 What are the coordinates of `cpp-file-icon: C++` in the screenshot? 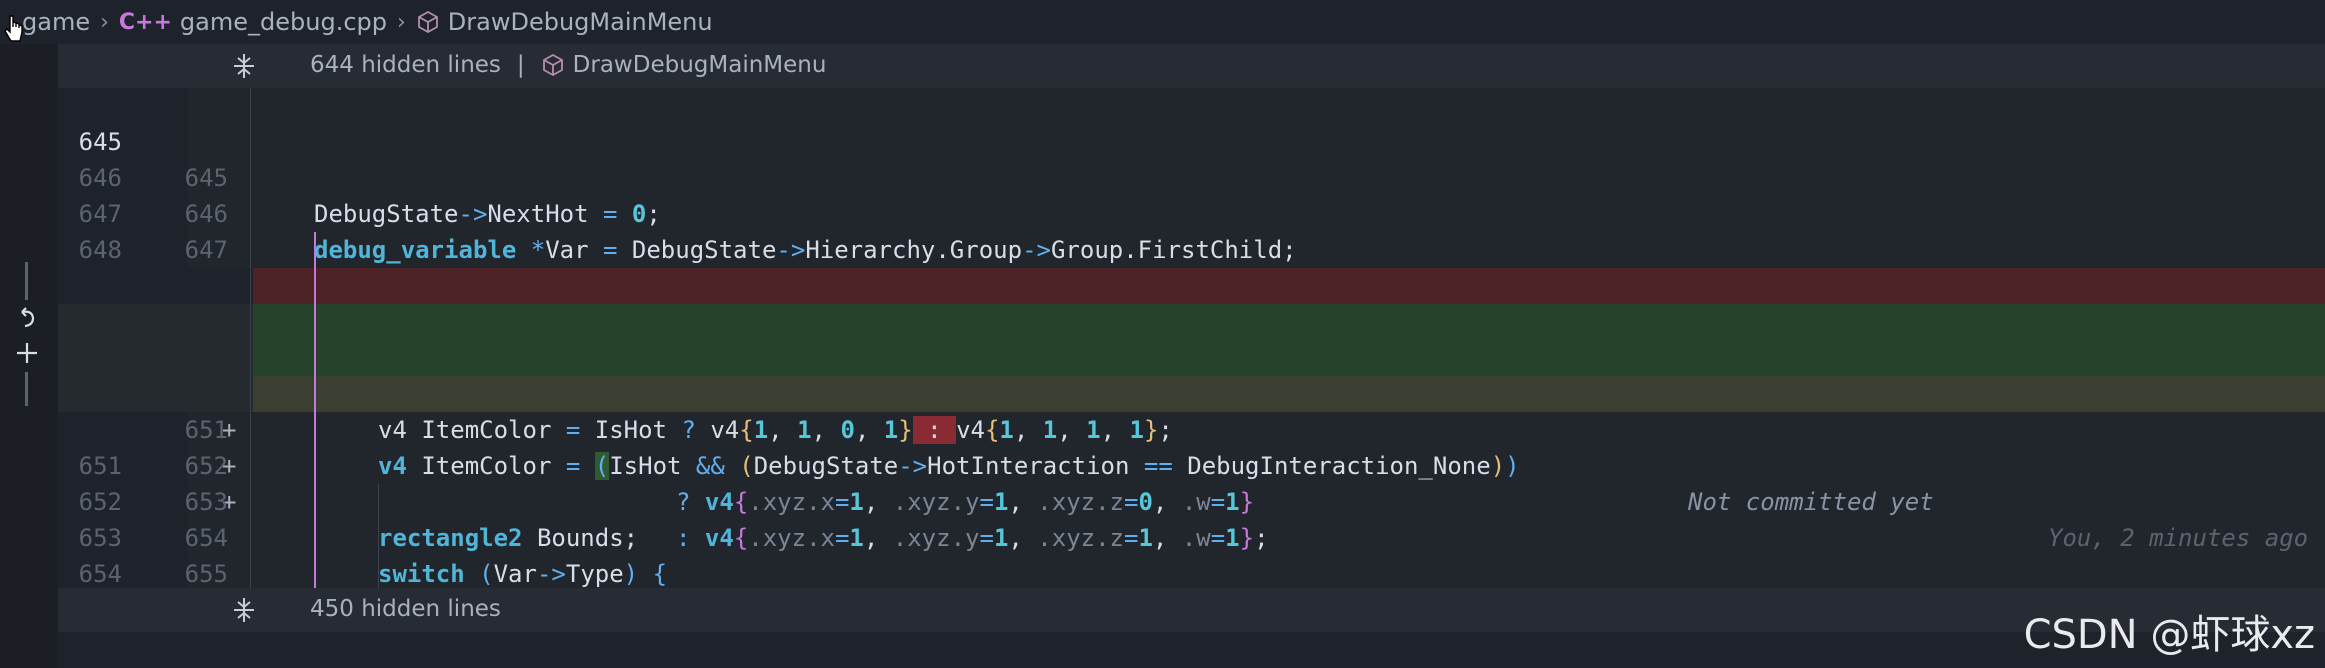 It's located at (145, 22).